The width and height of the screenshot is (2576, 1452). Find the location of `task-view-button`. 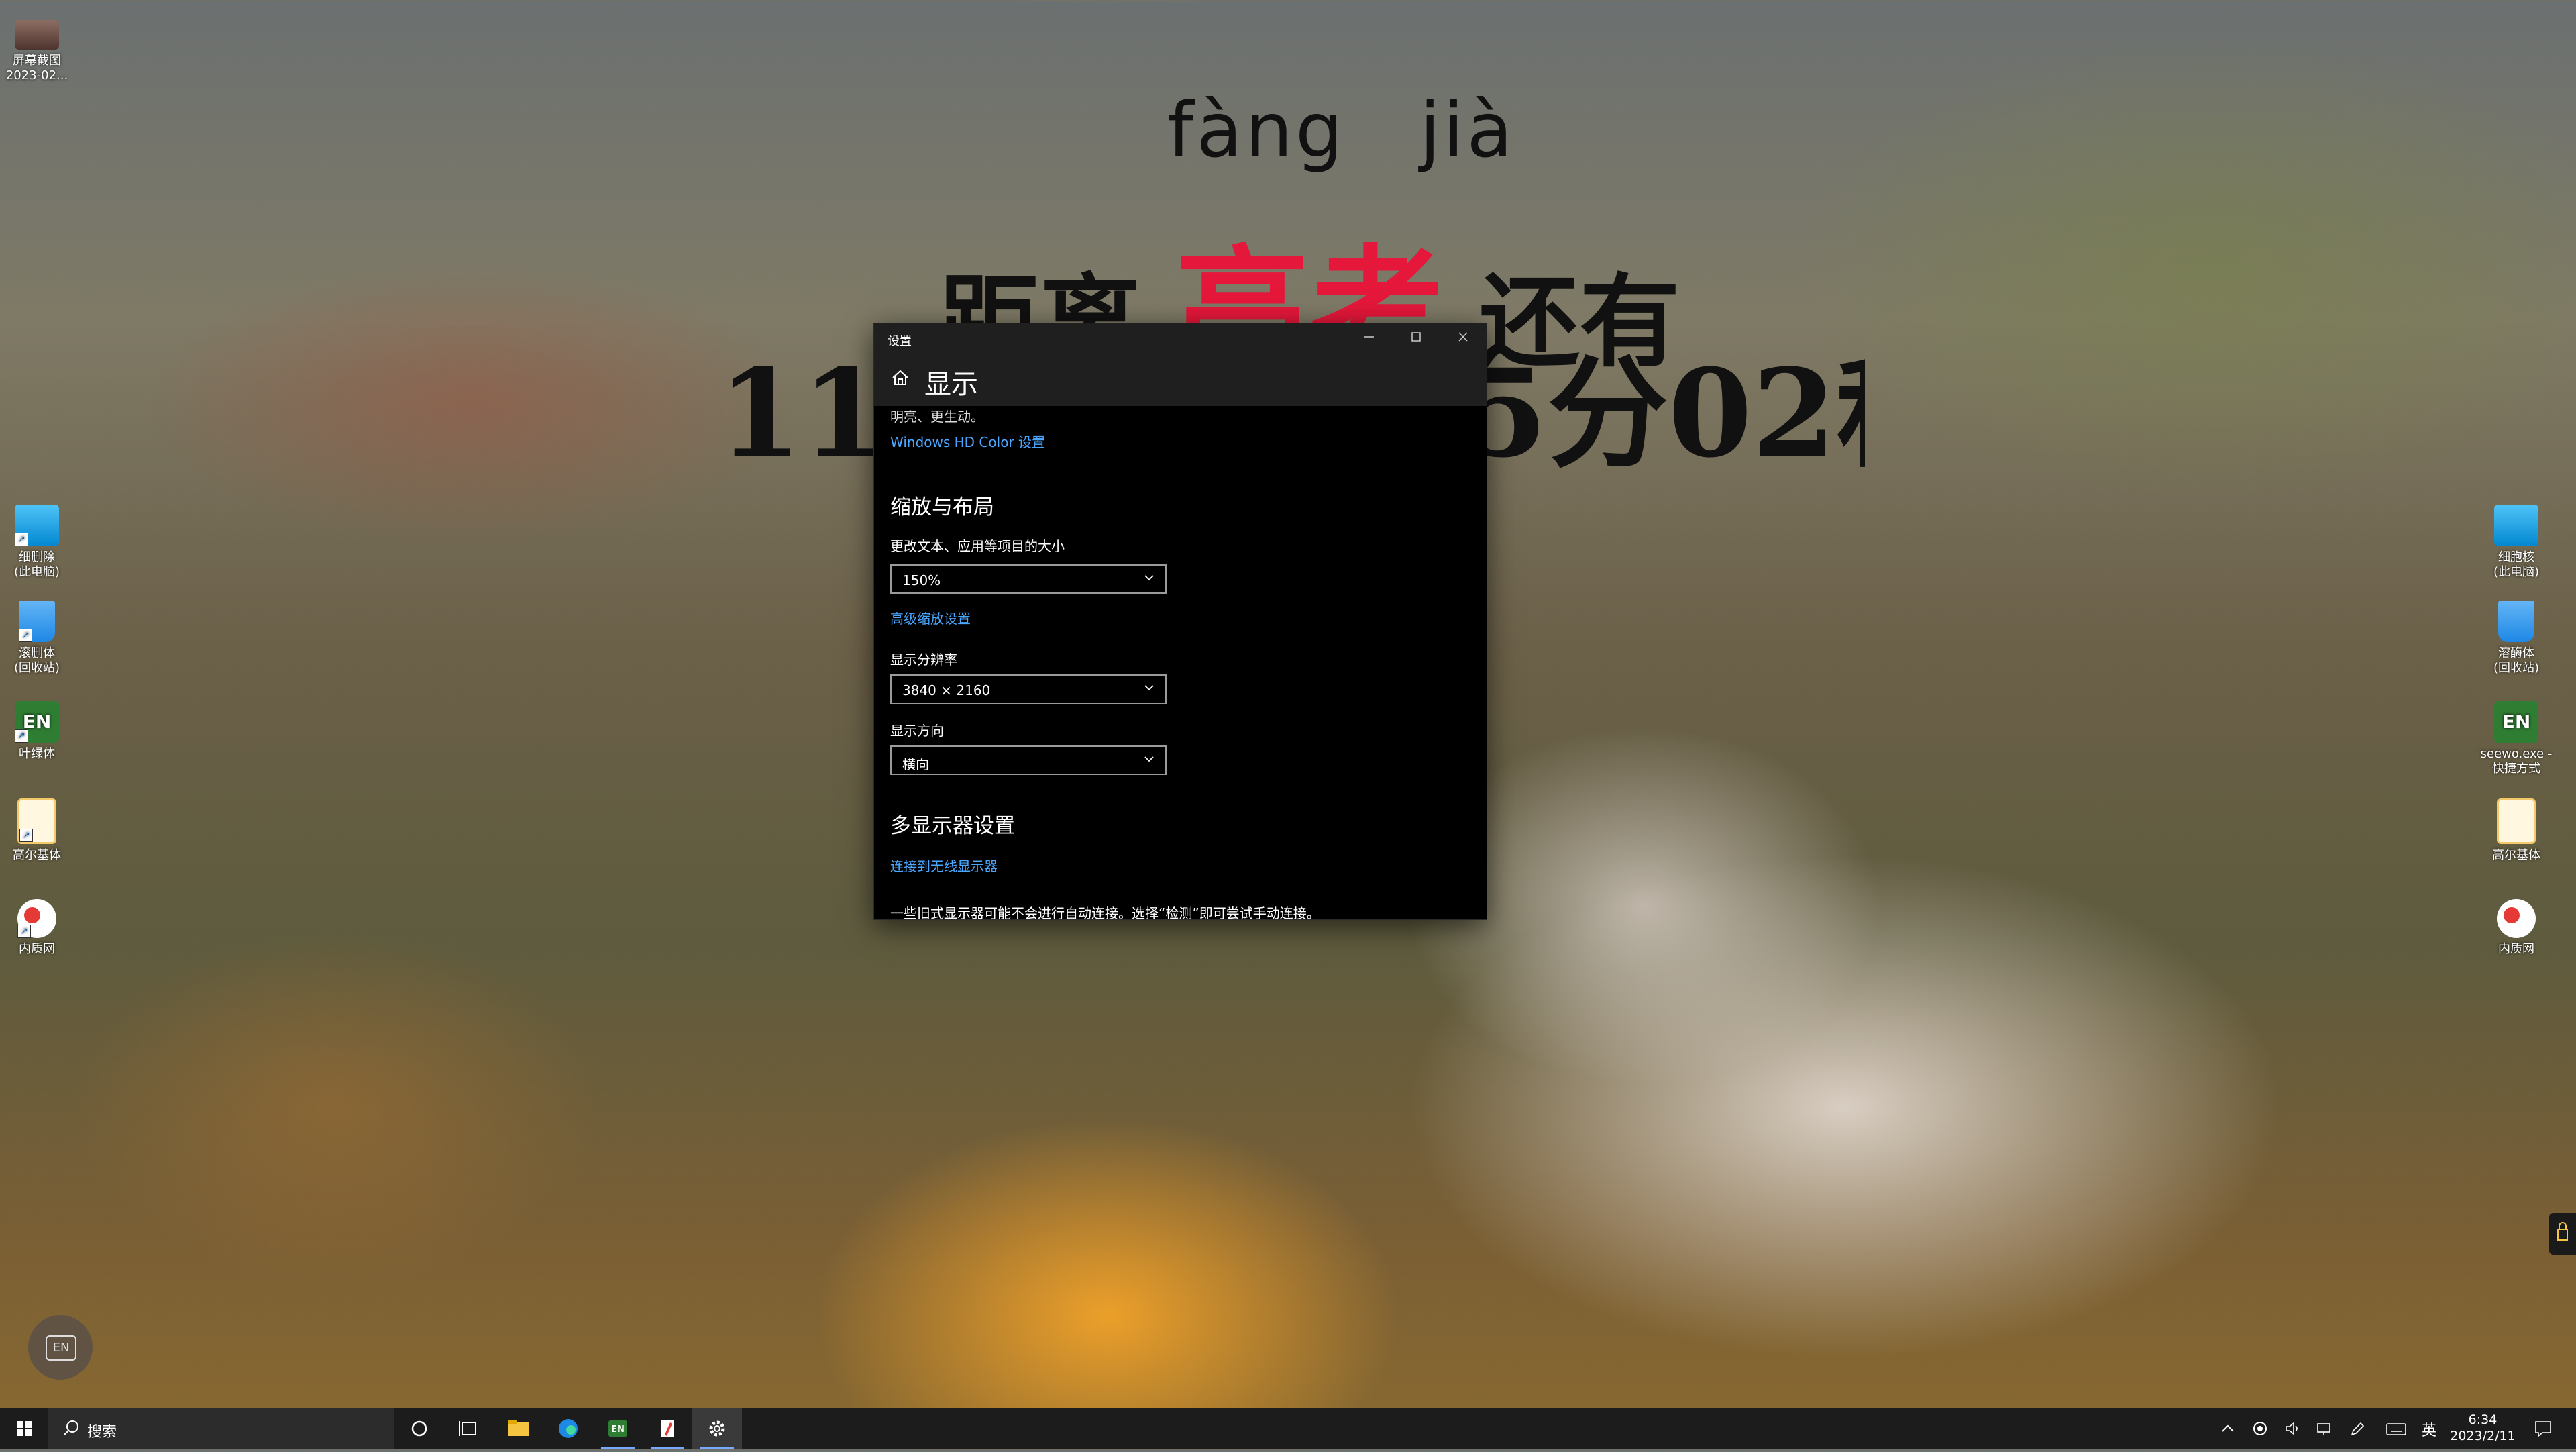

task-view-button is located at coordinates (469, 1429).